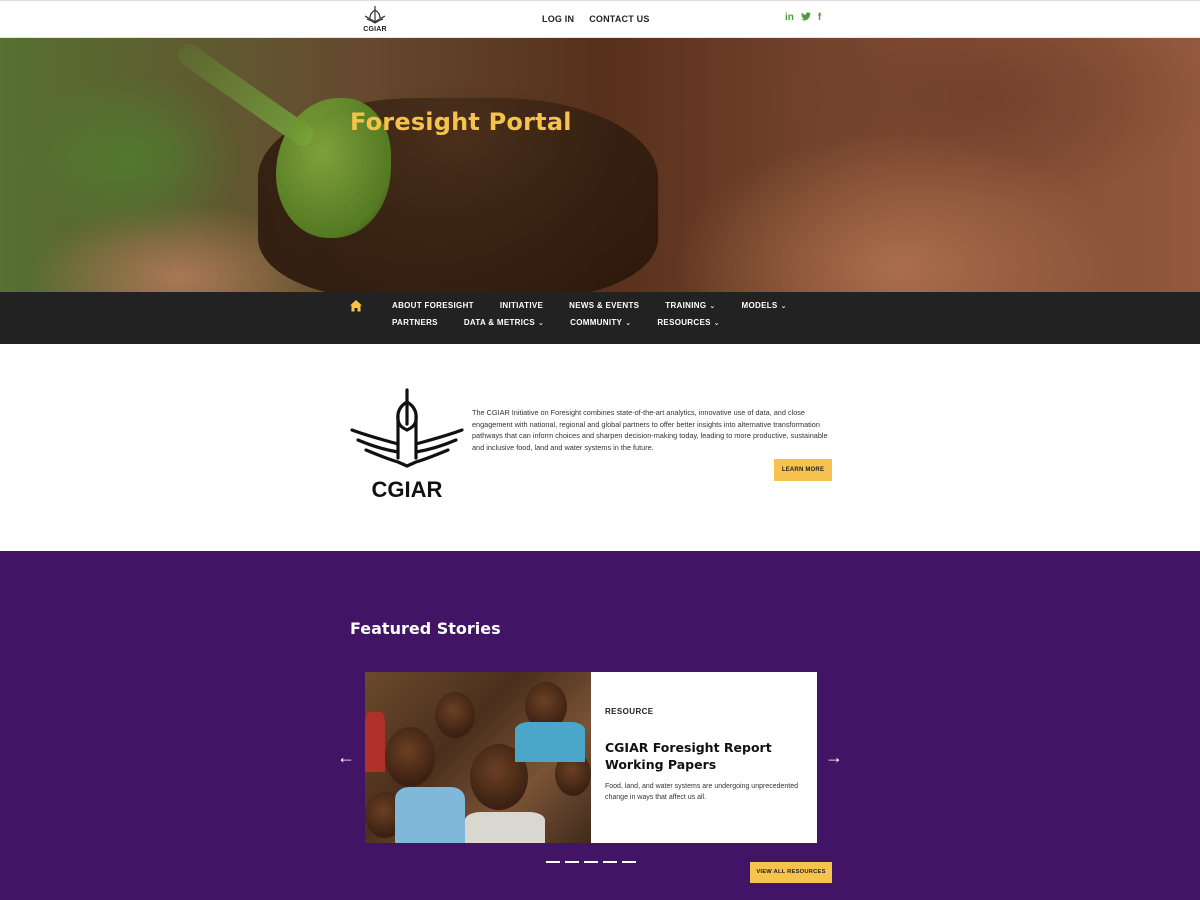  Describe the element at coordinates (705, 756) in the screenshot. I see `story-card-title: CGIAR Foresight Report Working Papers` at that location.